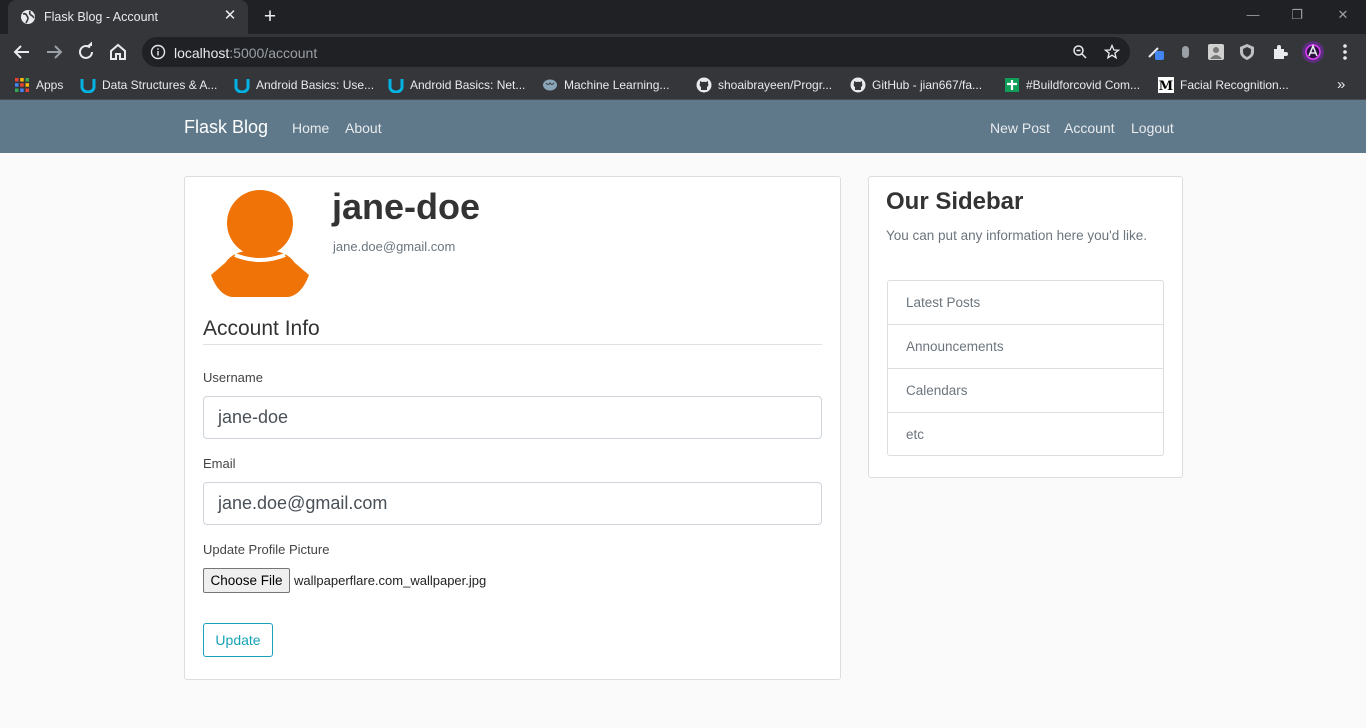  What do you see at coordinates (22, 84) in the screenshot?
I see `apps-grid-icon` at bounding box center [22, 84].